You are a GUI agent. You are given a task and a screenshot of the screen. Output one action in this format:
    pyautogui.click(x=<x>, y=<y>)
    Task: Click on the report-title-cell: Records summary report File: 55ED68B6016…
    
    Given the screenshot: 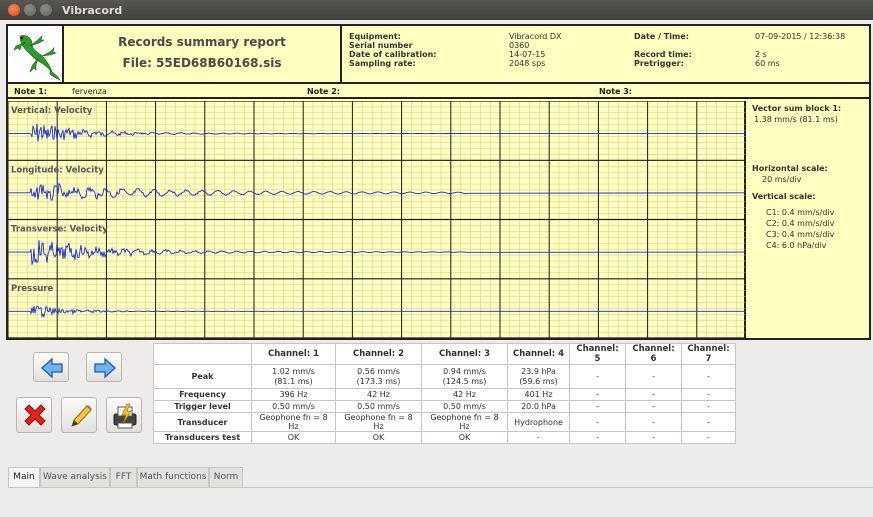 What is the action you would take?
    pyautogui.click(x=203, y=54)
    